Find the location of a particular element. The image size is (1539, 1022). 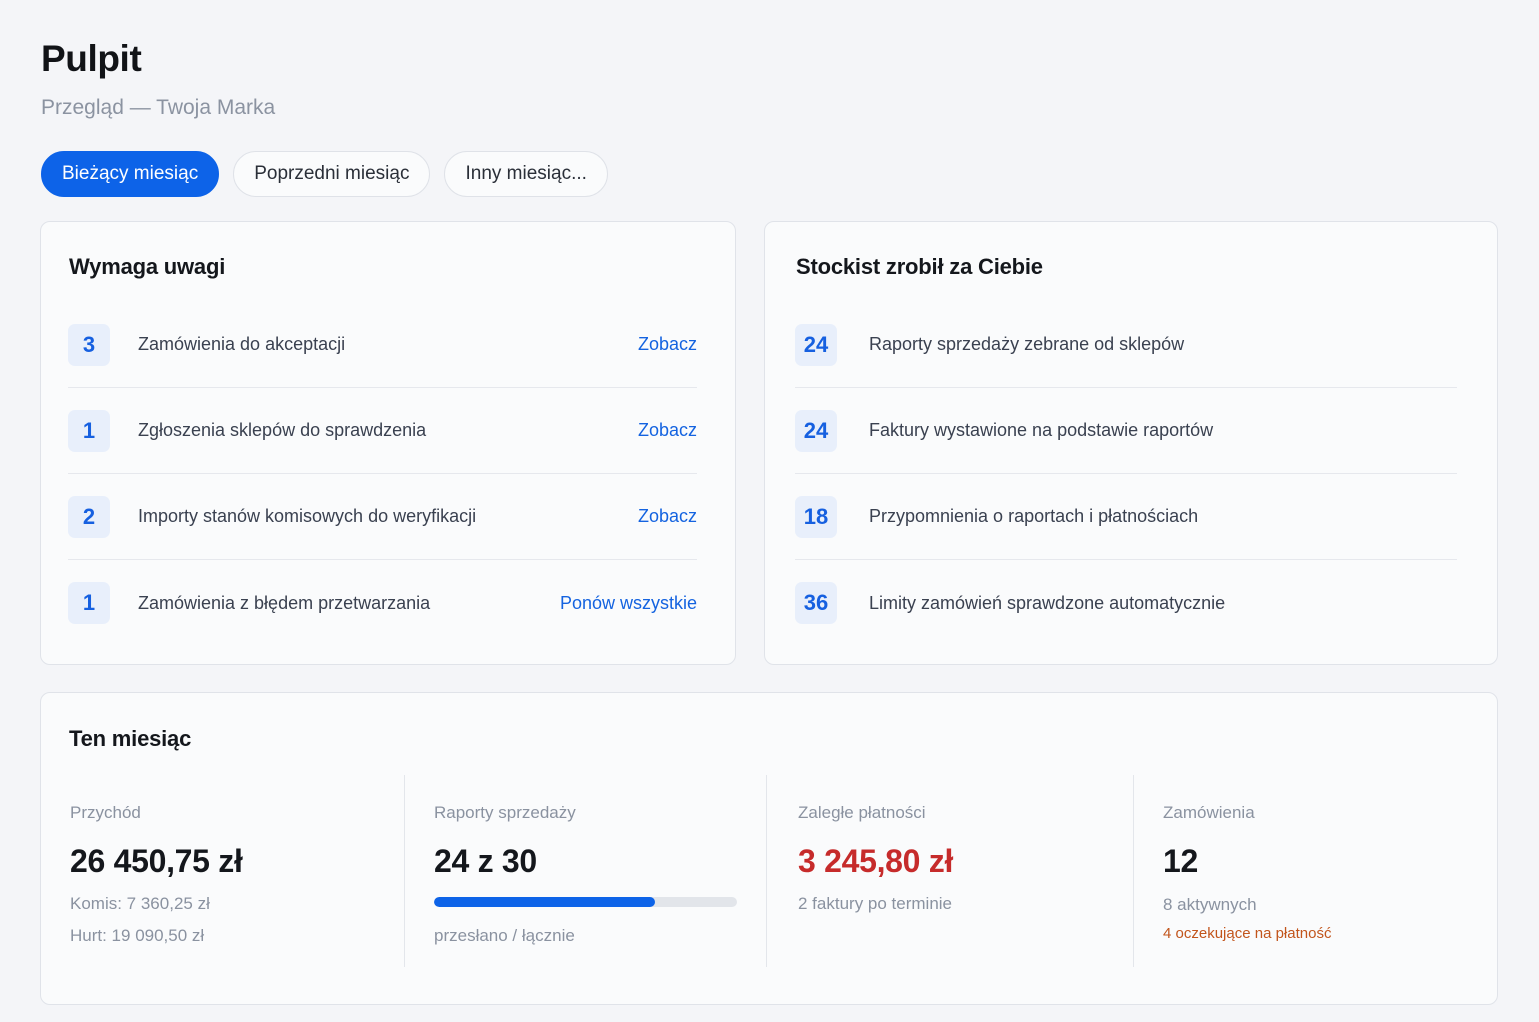

automation-item-sales-reports: 24 Raporty sprzedaży zebrane od sklepów is located at coordinates (1126, 345).